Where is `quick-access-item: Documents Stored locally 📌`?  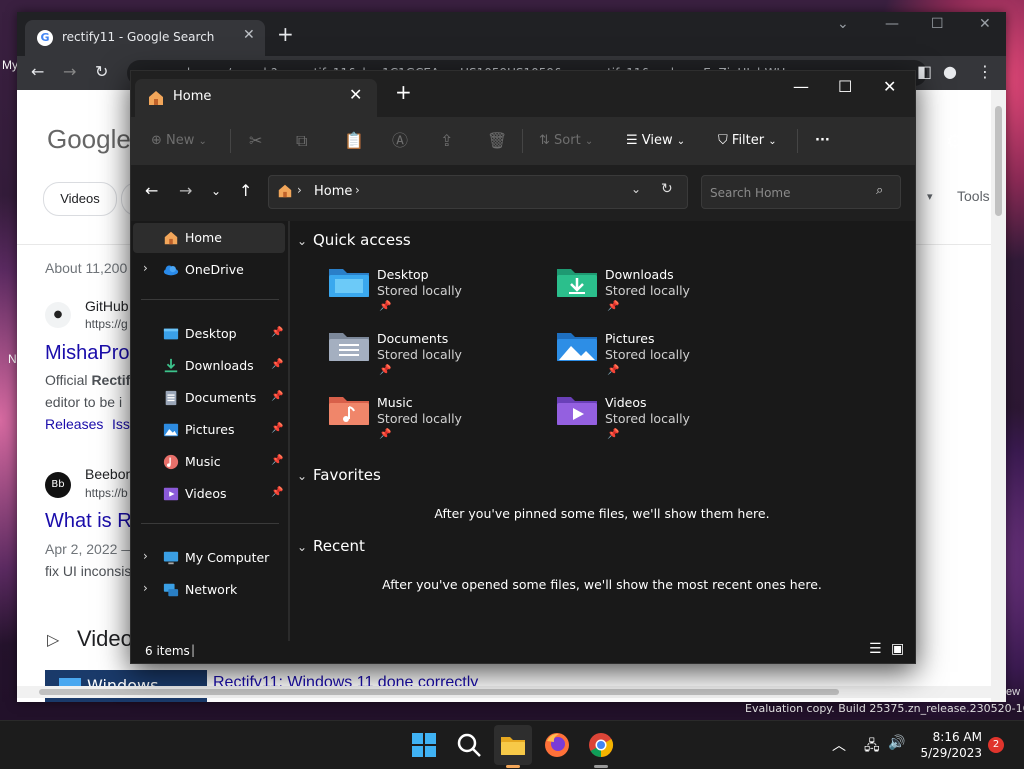
quick-access-item: Documents Stored locally 📌 is located at coordinates (427, 359).